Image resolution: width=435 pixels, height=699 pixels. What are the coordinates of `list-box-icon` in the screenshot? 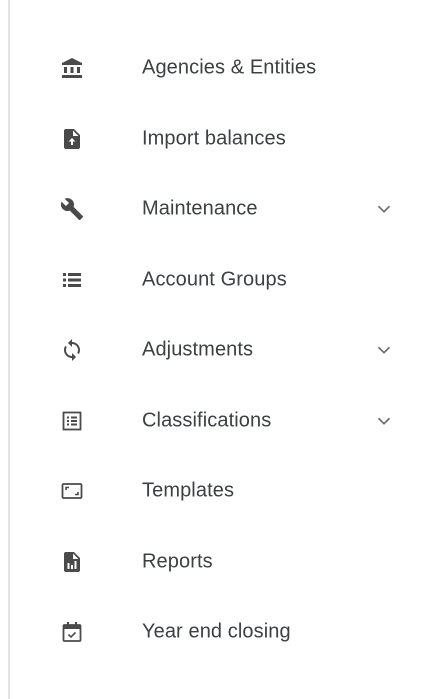 It's located at (72, 421).